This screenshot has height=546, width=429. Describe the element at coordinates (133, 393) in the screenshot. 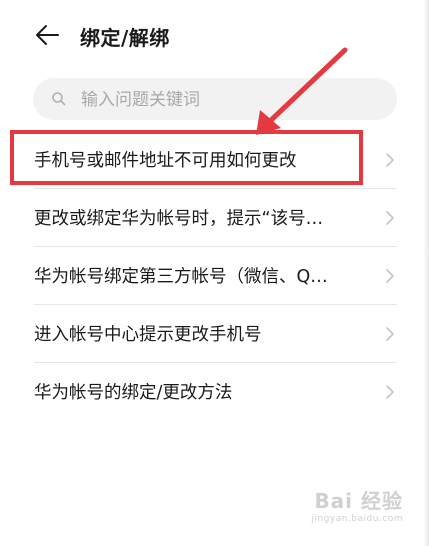

I see `list-item-label: 华为帐号的绑定/更改方法` at that location.